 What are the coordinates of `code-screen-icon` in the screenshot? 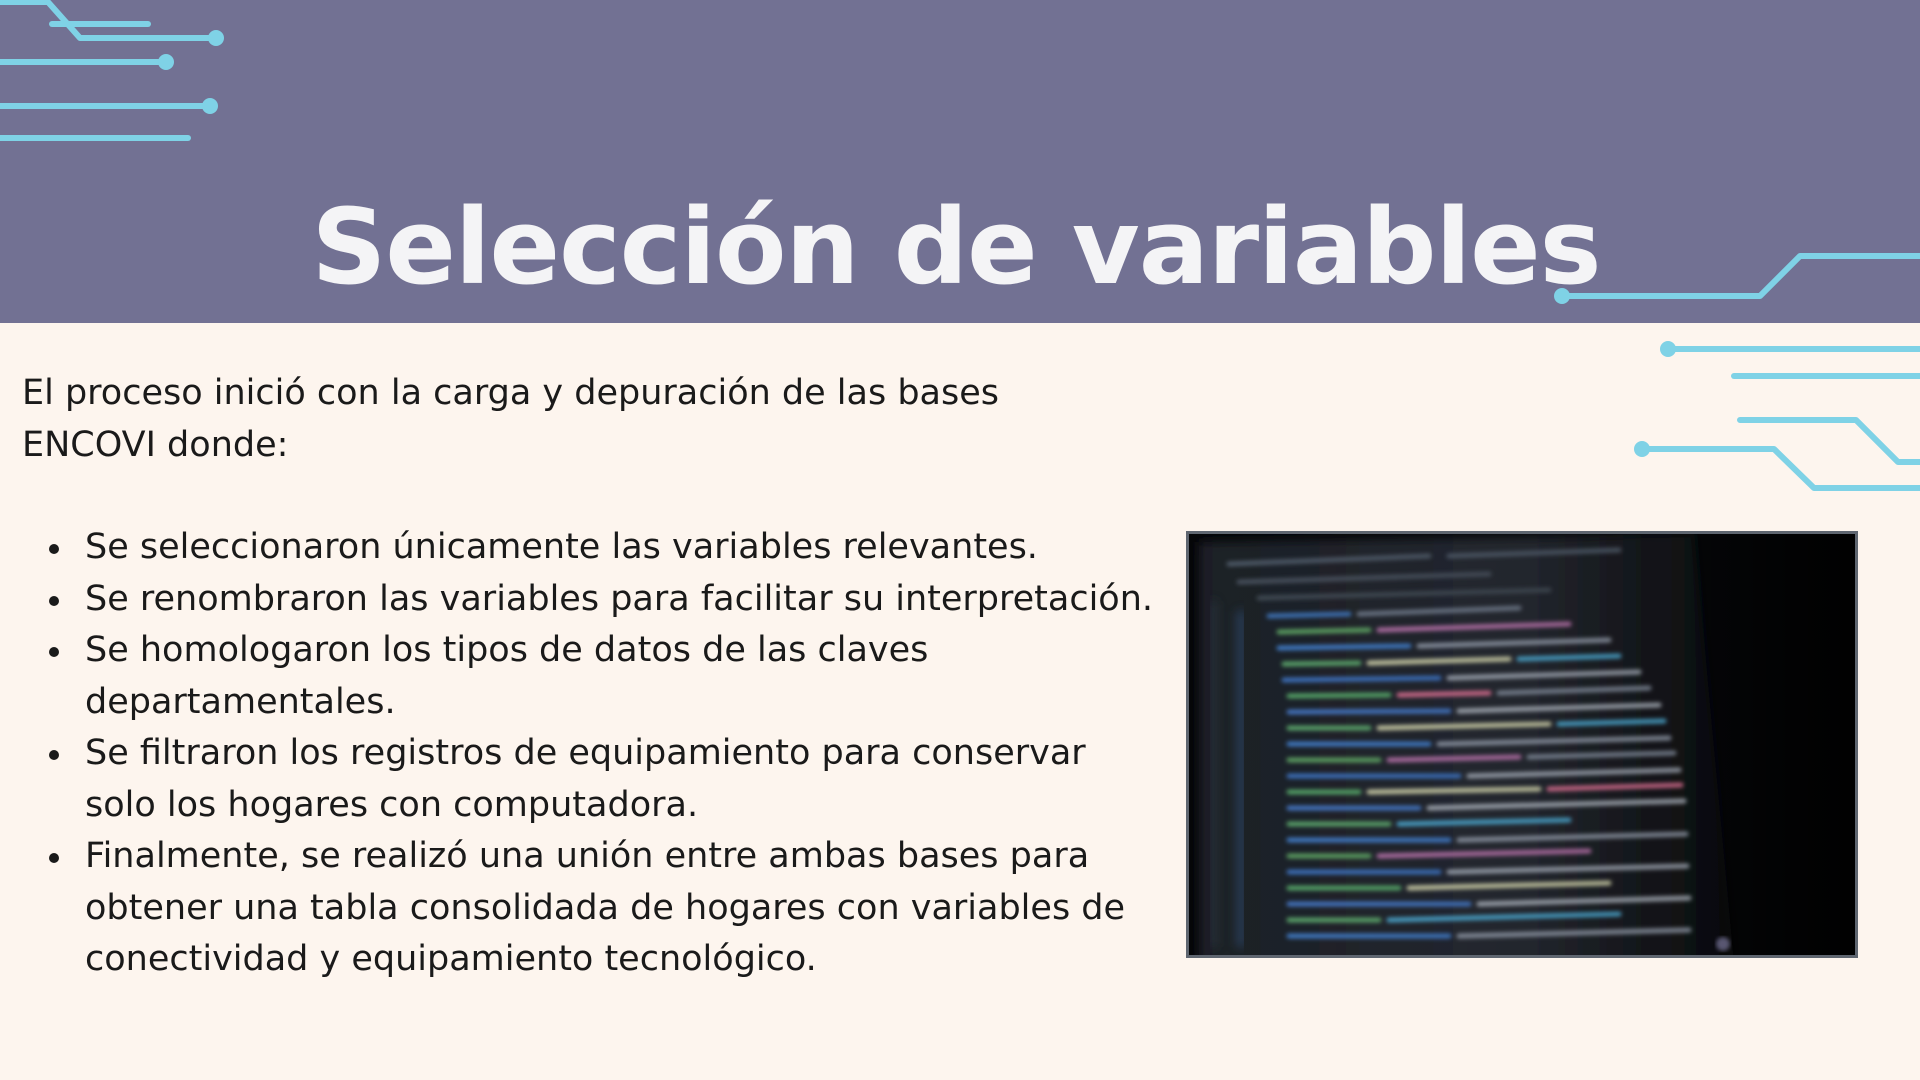 It's located at (1522, 744).